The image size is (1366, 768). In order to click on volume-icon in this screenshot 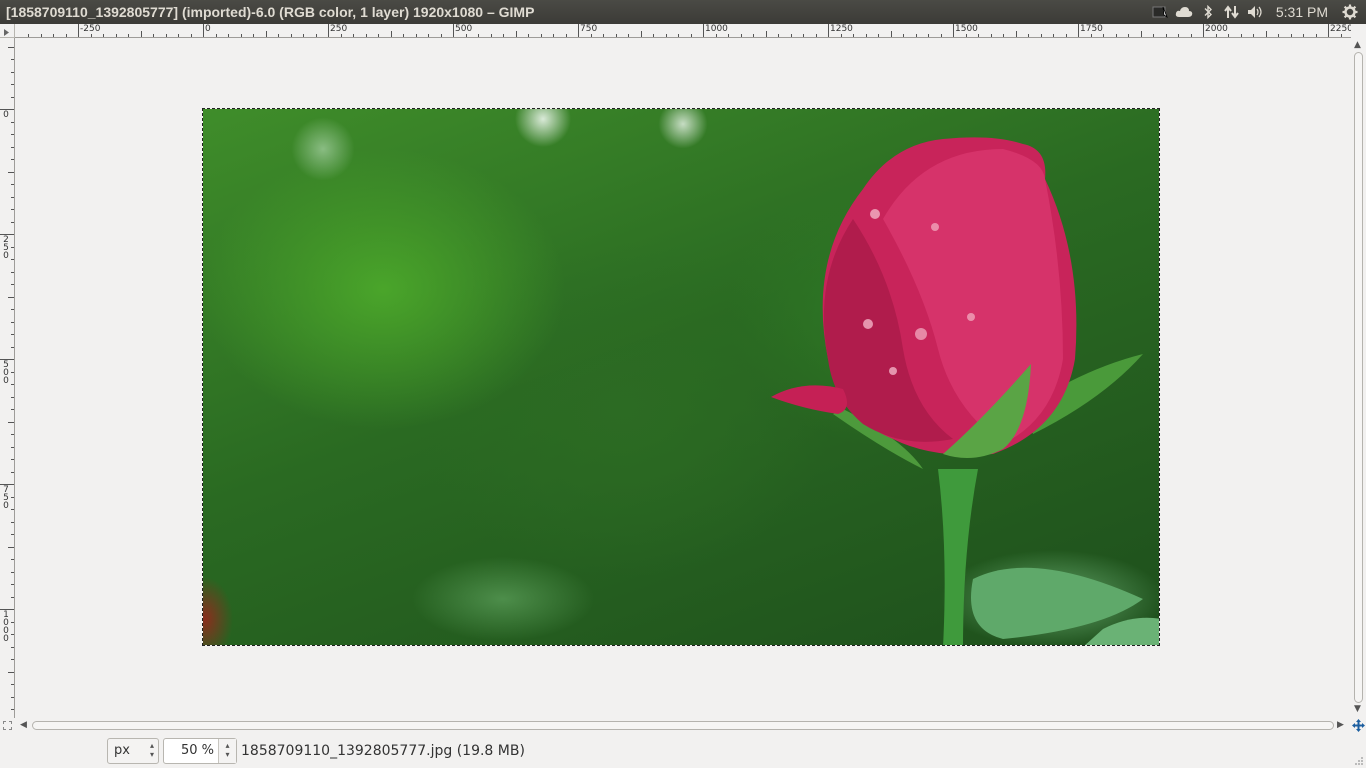, I will do `click(1256, 12)`.